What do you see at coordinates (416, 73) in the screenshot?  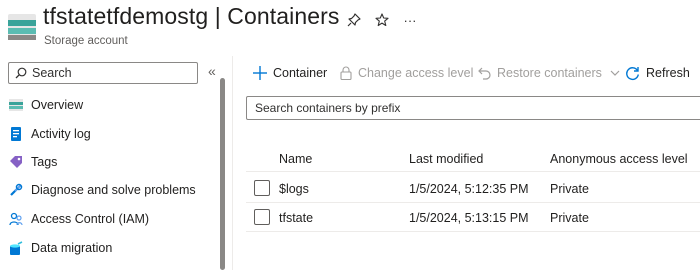 I see `change-access-label: Change access level` at bounding box center [416, 73].